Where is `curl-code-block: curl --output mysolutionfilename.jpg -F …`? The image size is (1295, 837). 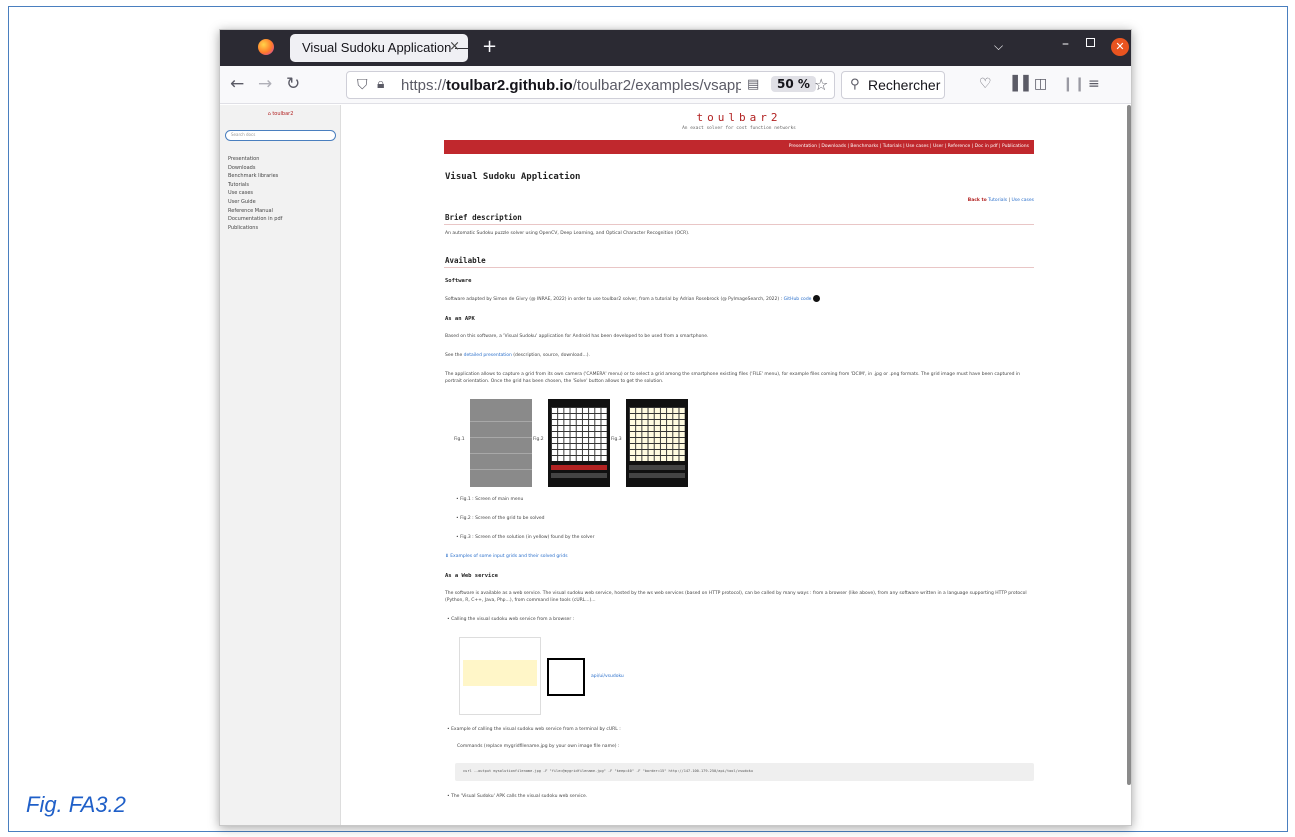
curl-code-block: curl --output mysolutionfilename.jpg -F … is located at coordinates (744, 772).